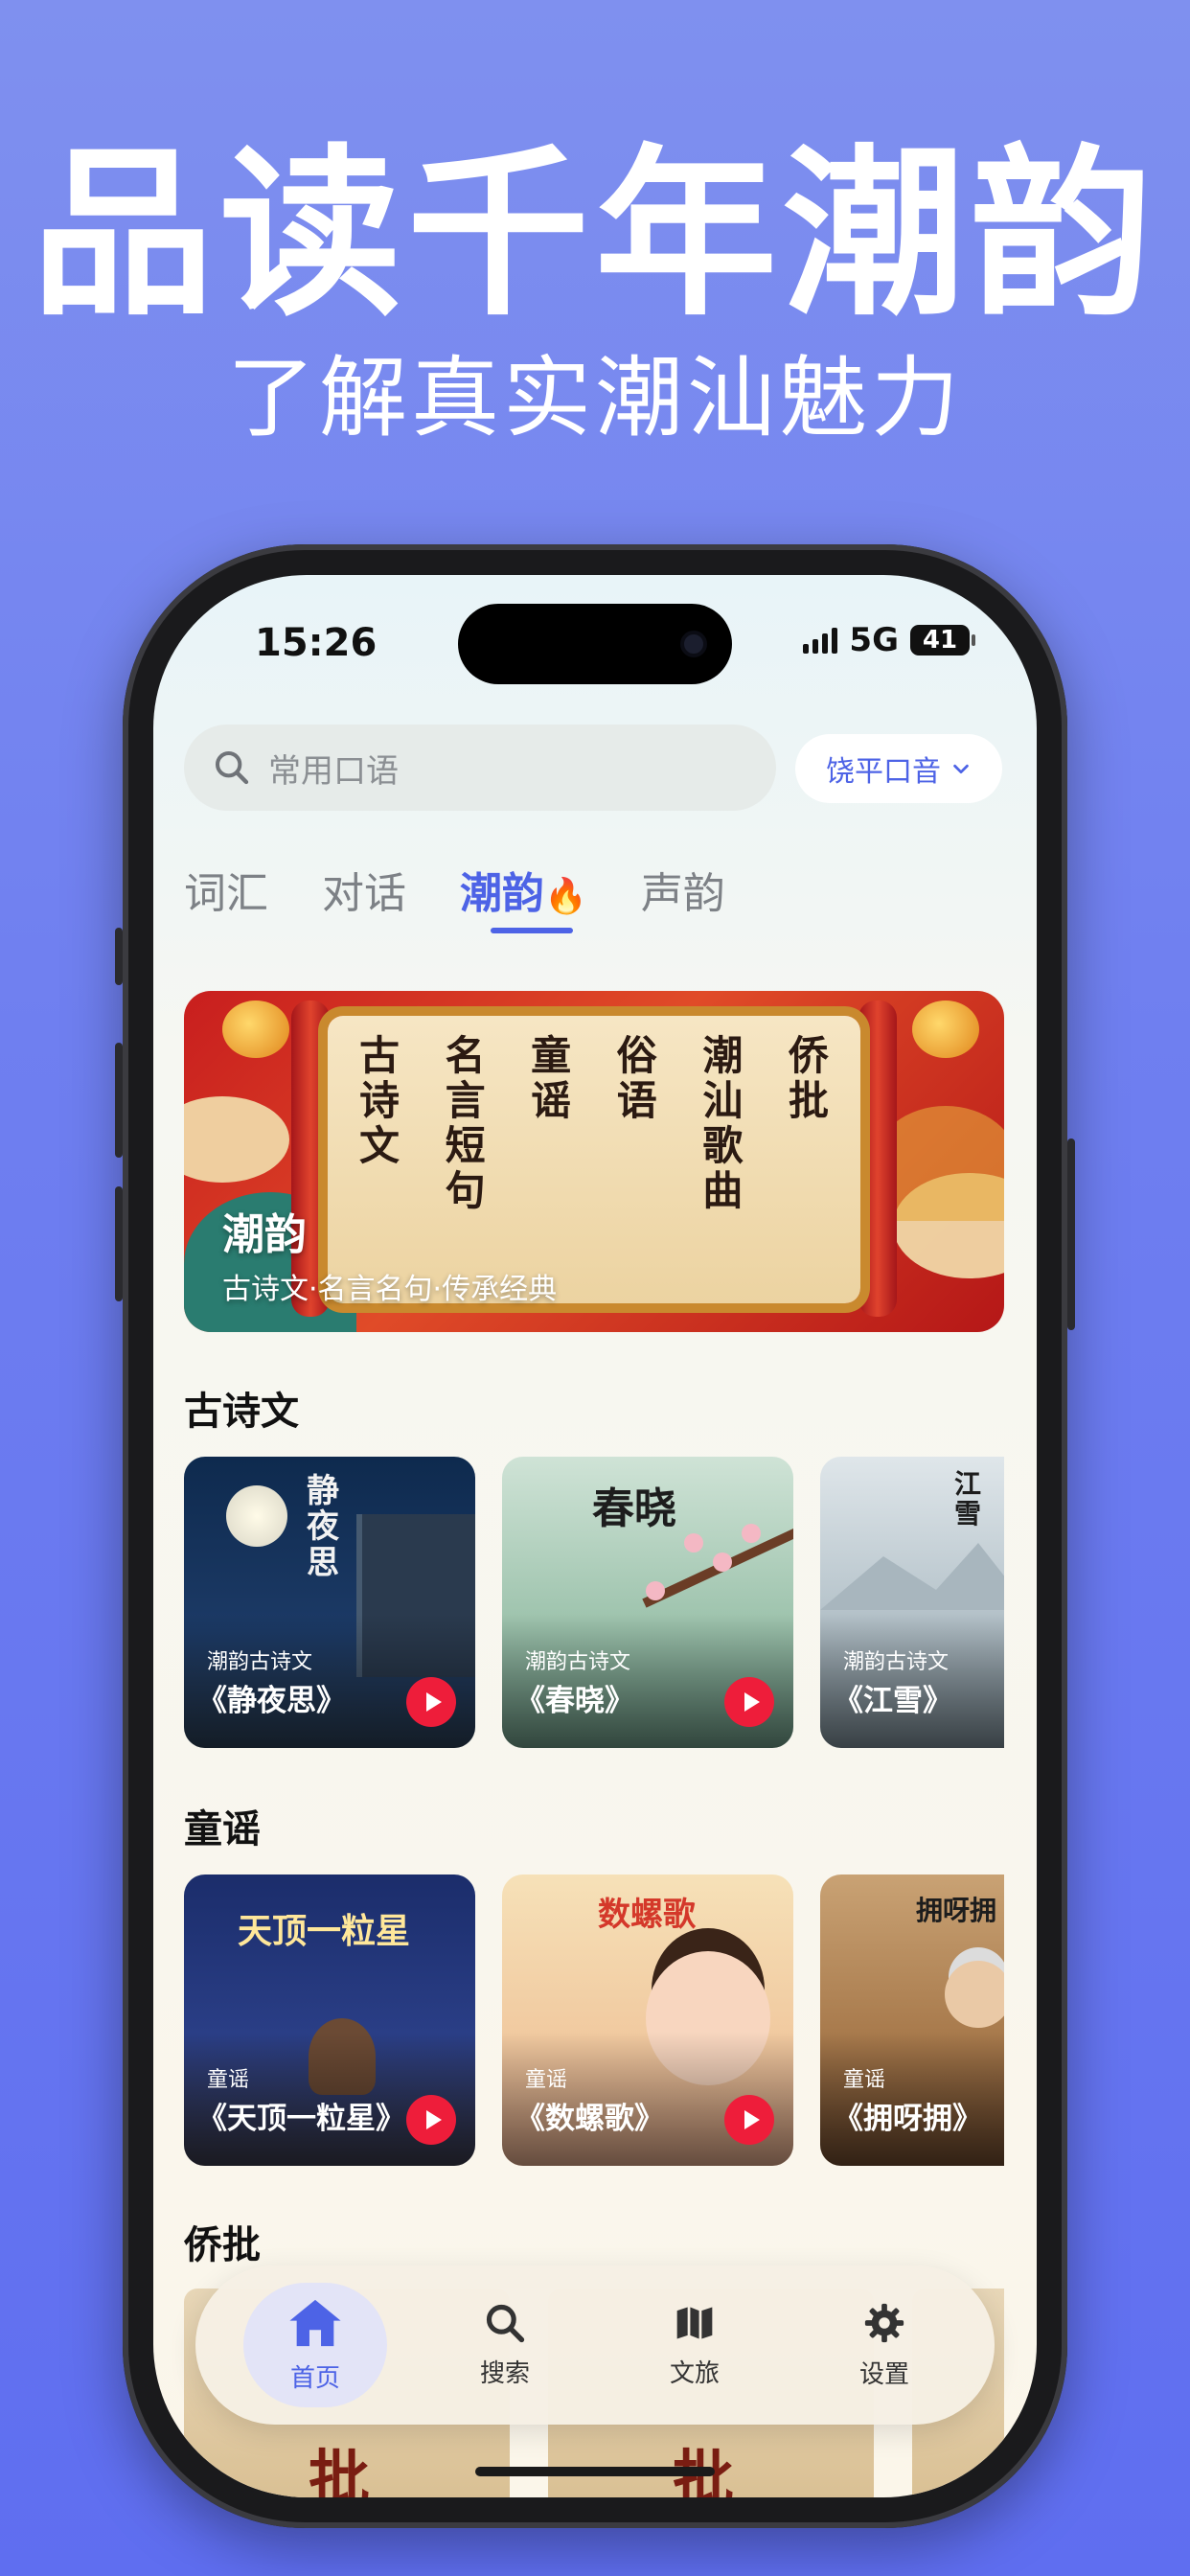  What do you see at coordinates (637, 1078) in the screenshot?
I see `scroll-column: 俗语` at bounding box center [637, 1078].